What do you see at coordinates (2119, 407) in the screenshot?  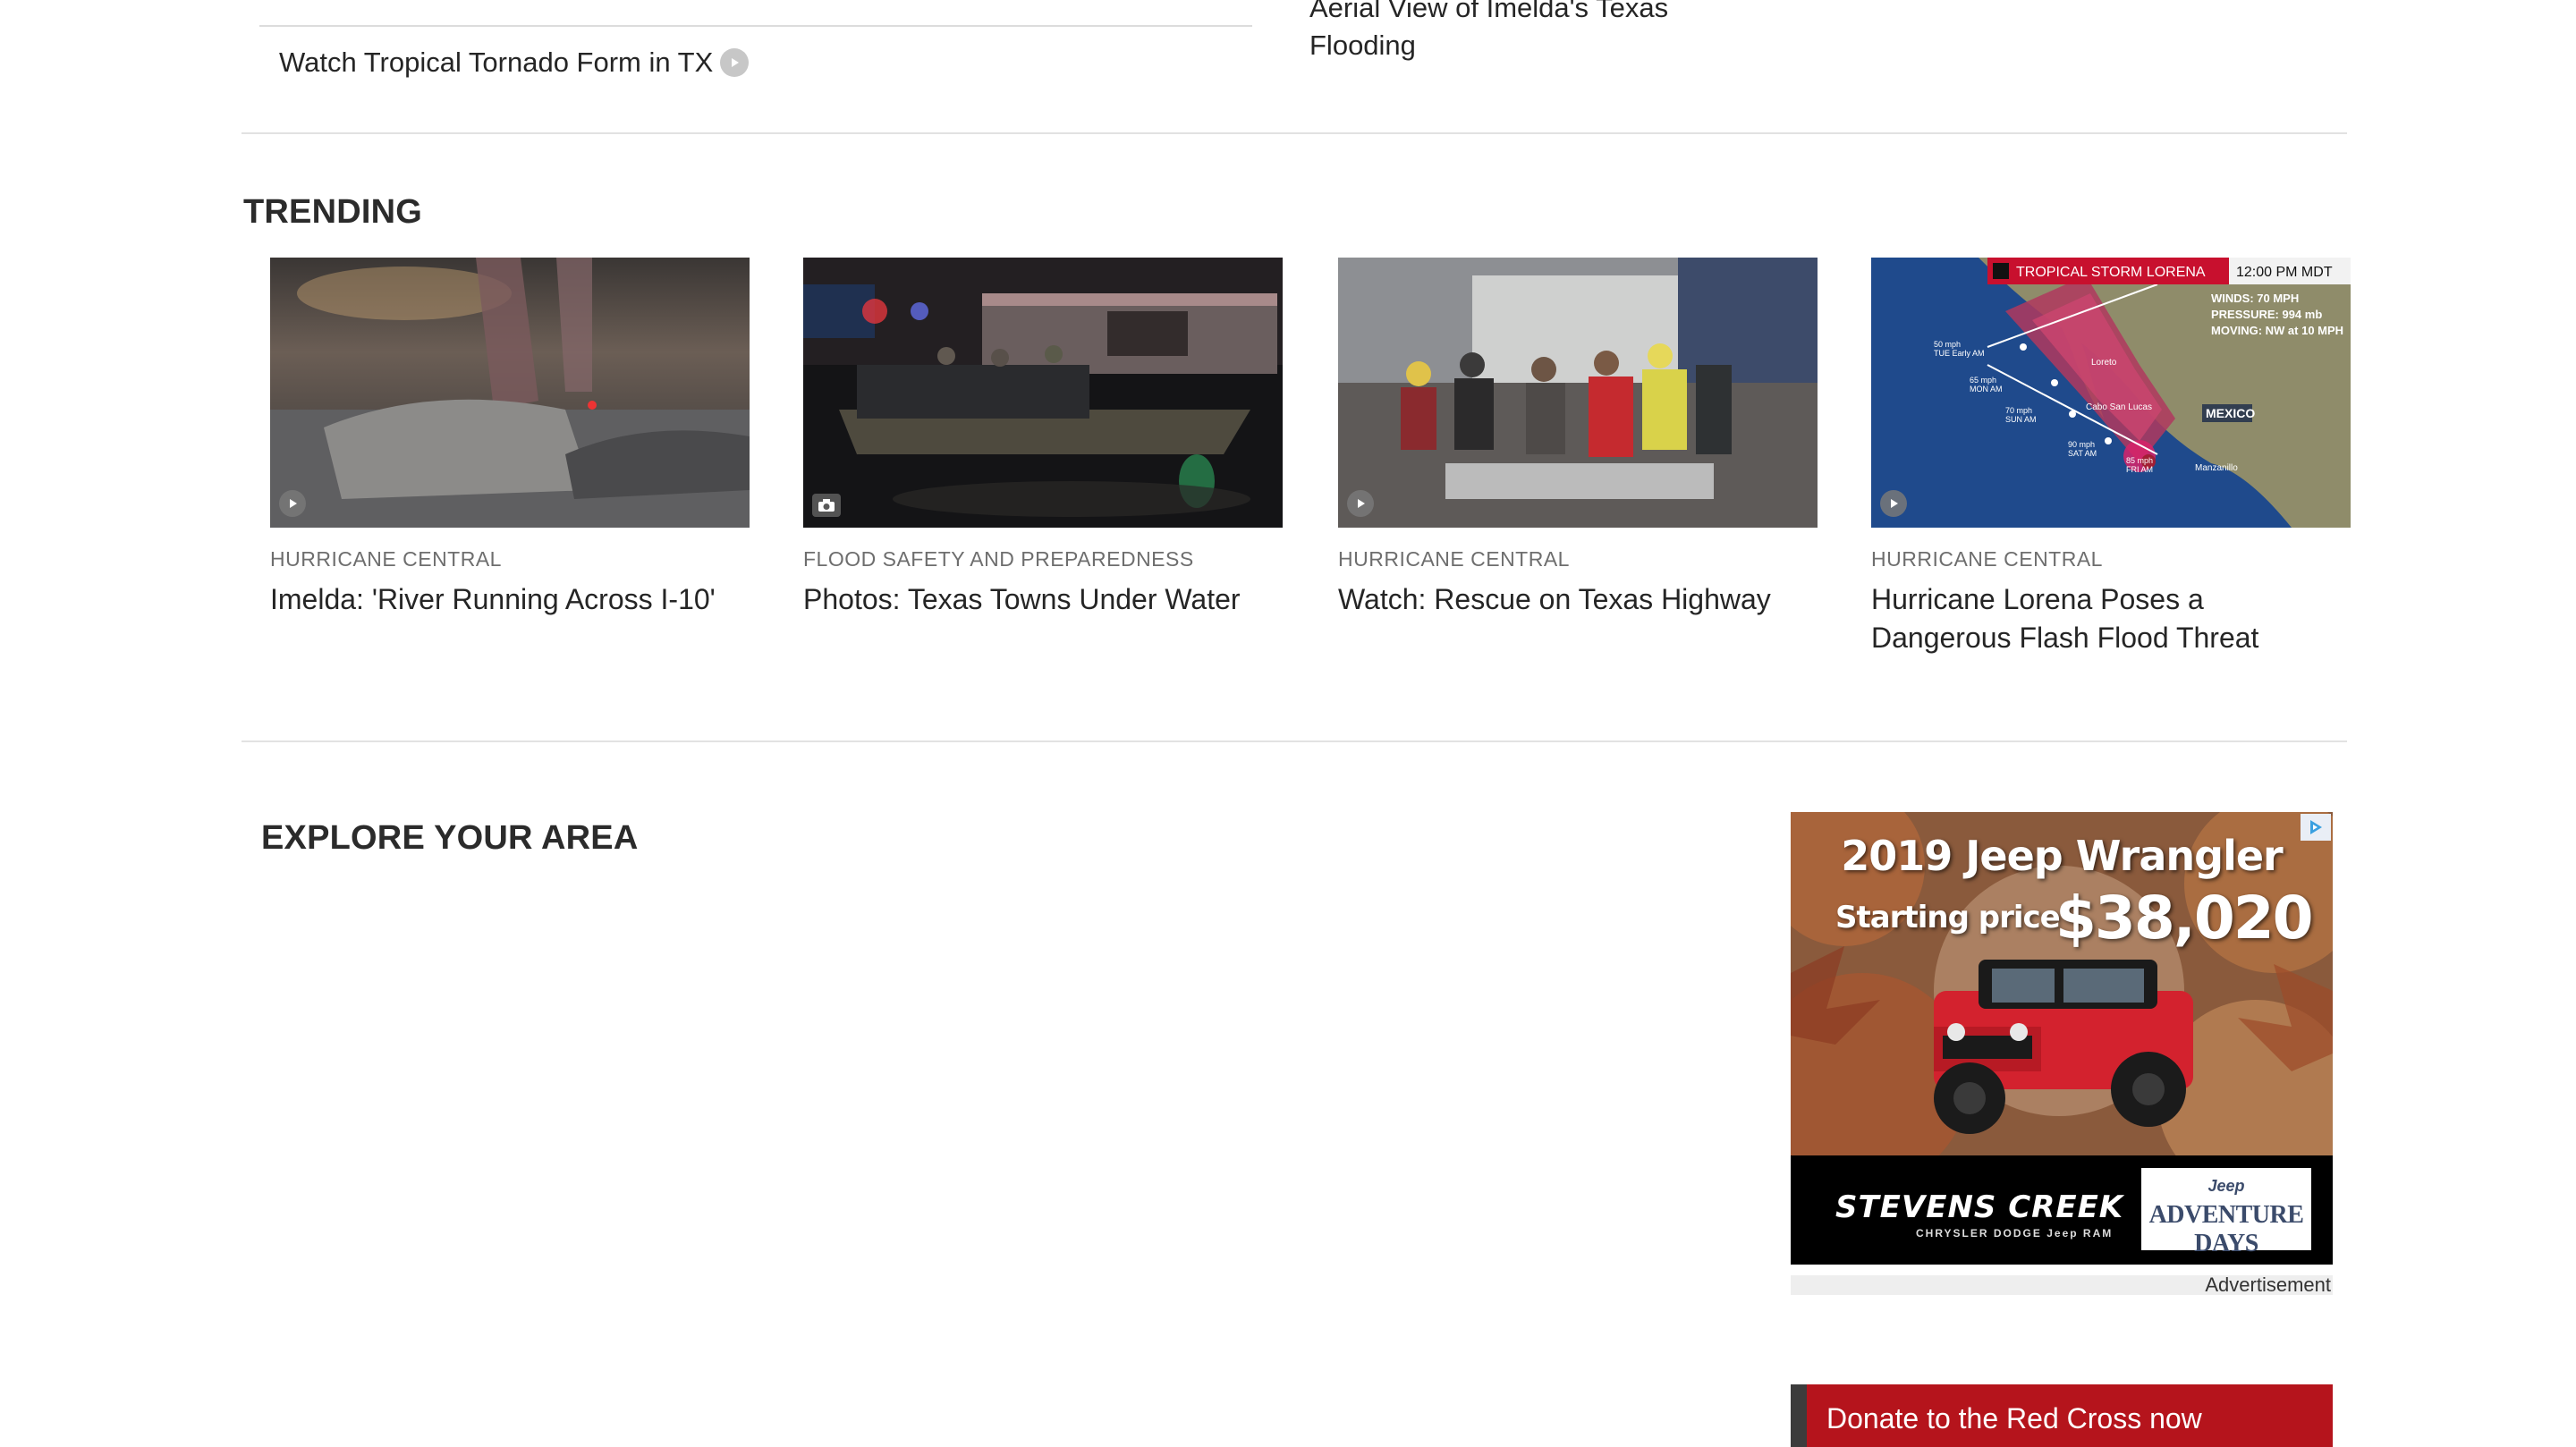 I see `map-place-label: Cabo San Lucas` at bounding box center [2119, 407].